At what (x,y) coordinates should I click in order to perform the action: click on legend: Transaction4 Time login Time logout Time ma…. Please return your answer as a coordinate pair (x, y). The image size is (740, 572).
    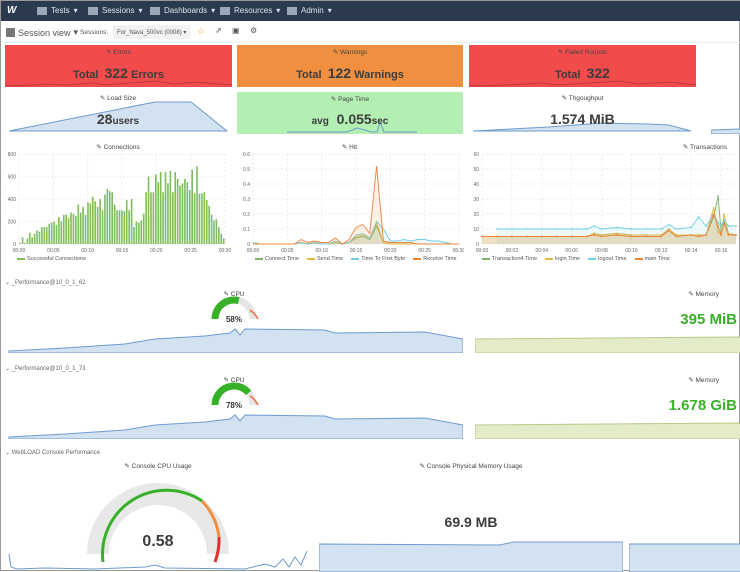
    Looking at the image, I should click on (576, 259).